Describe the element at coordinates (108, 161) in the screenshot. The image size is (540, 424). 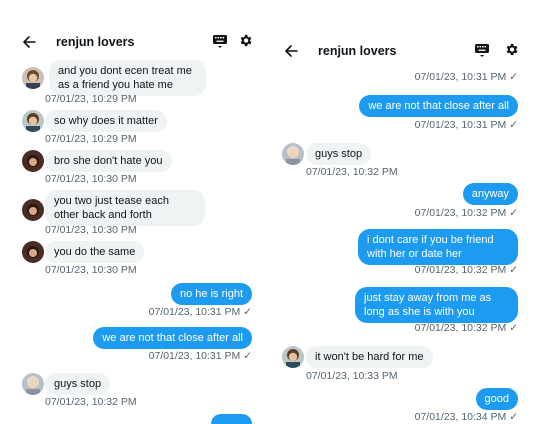
I see `message-bubble: bro she don't hate you` at that location.